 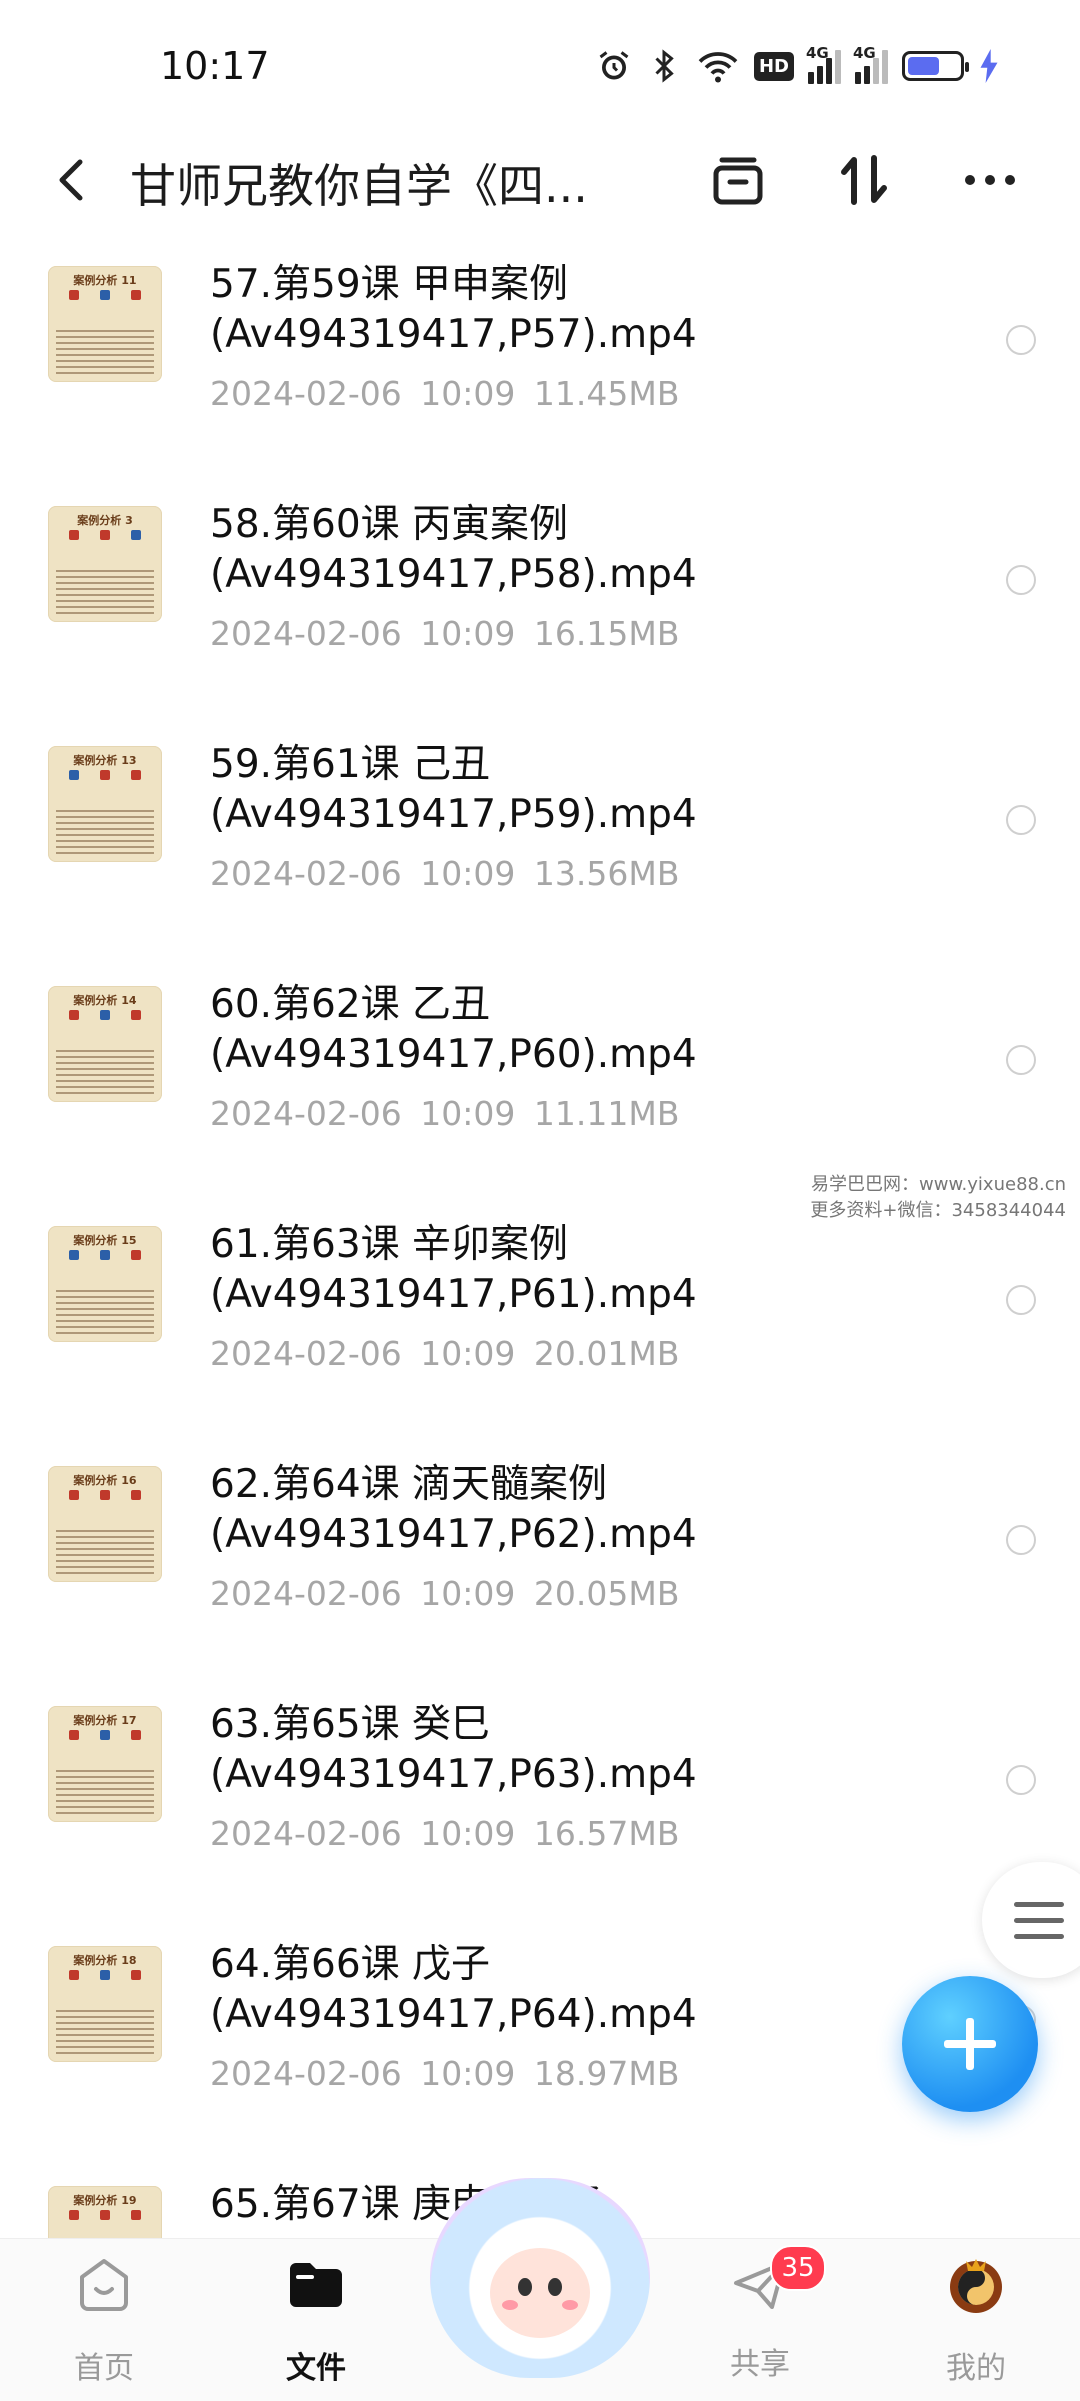 I want to click on alarm-icon, so click(x=614, y=65).